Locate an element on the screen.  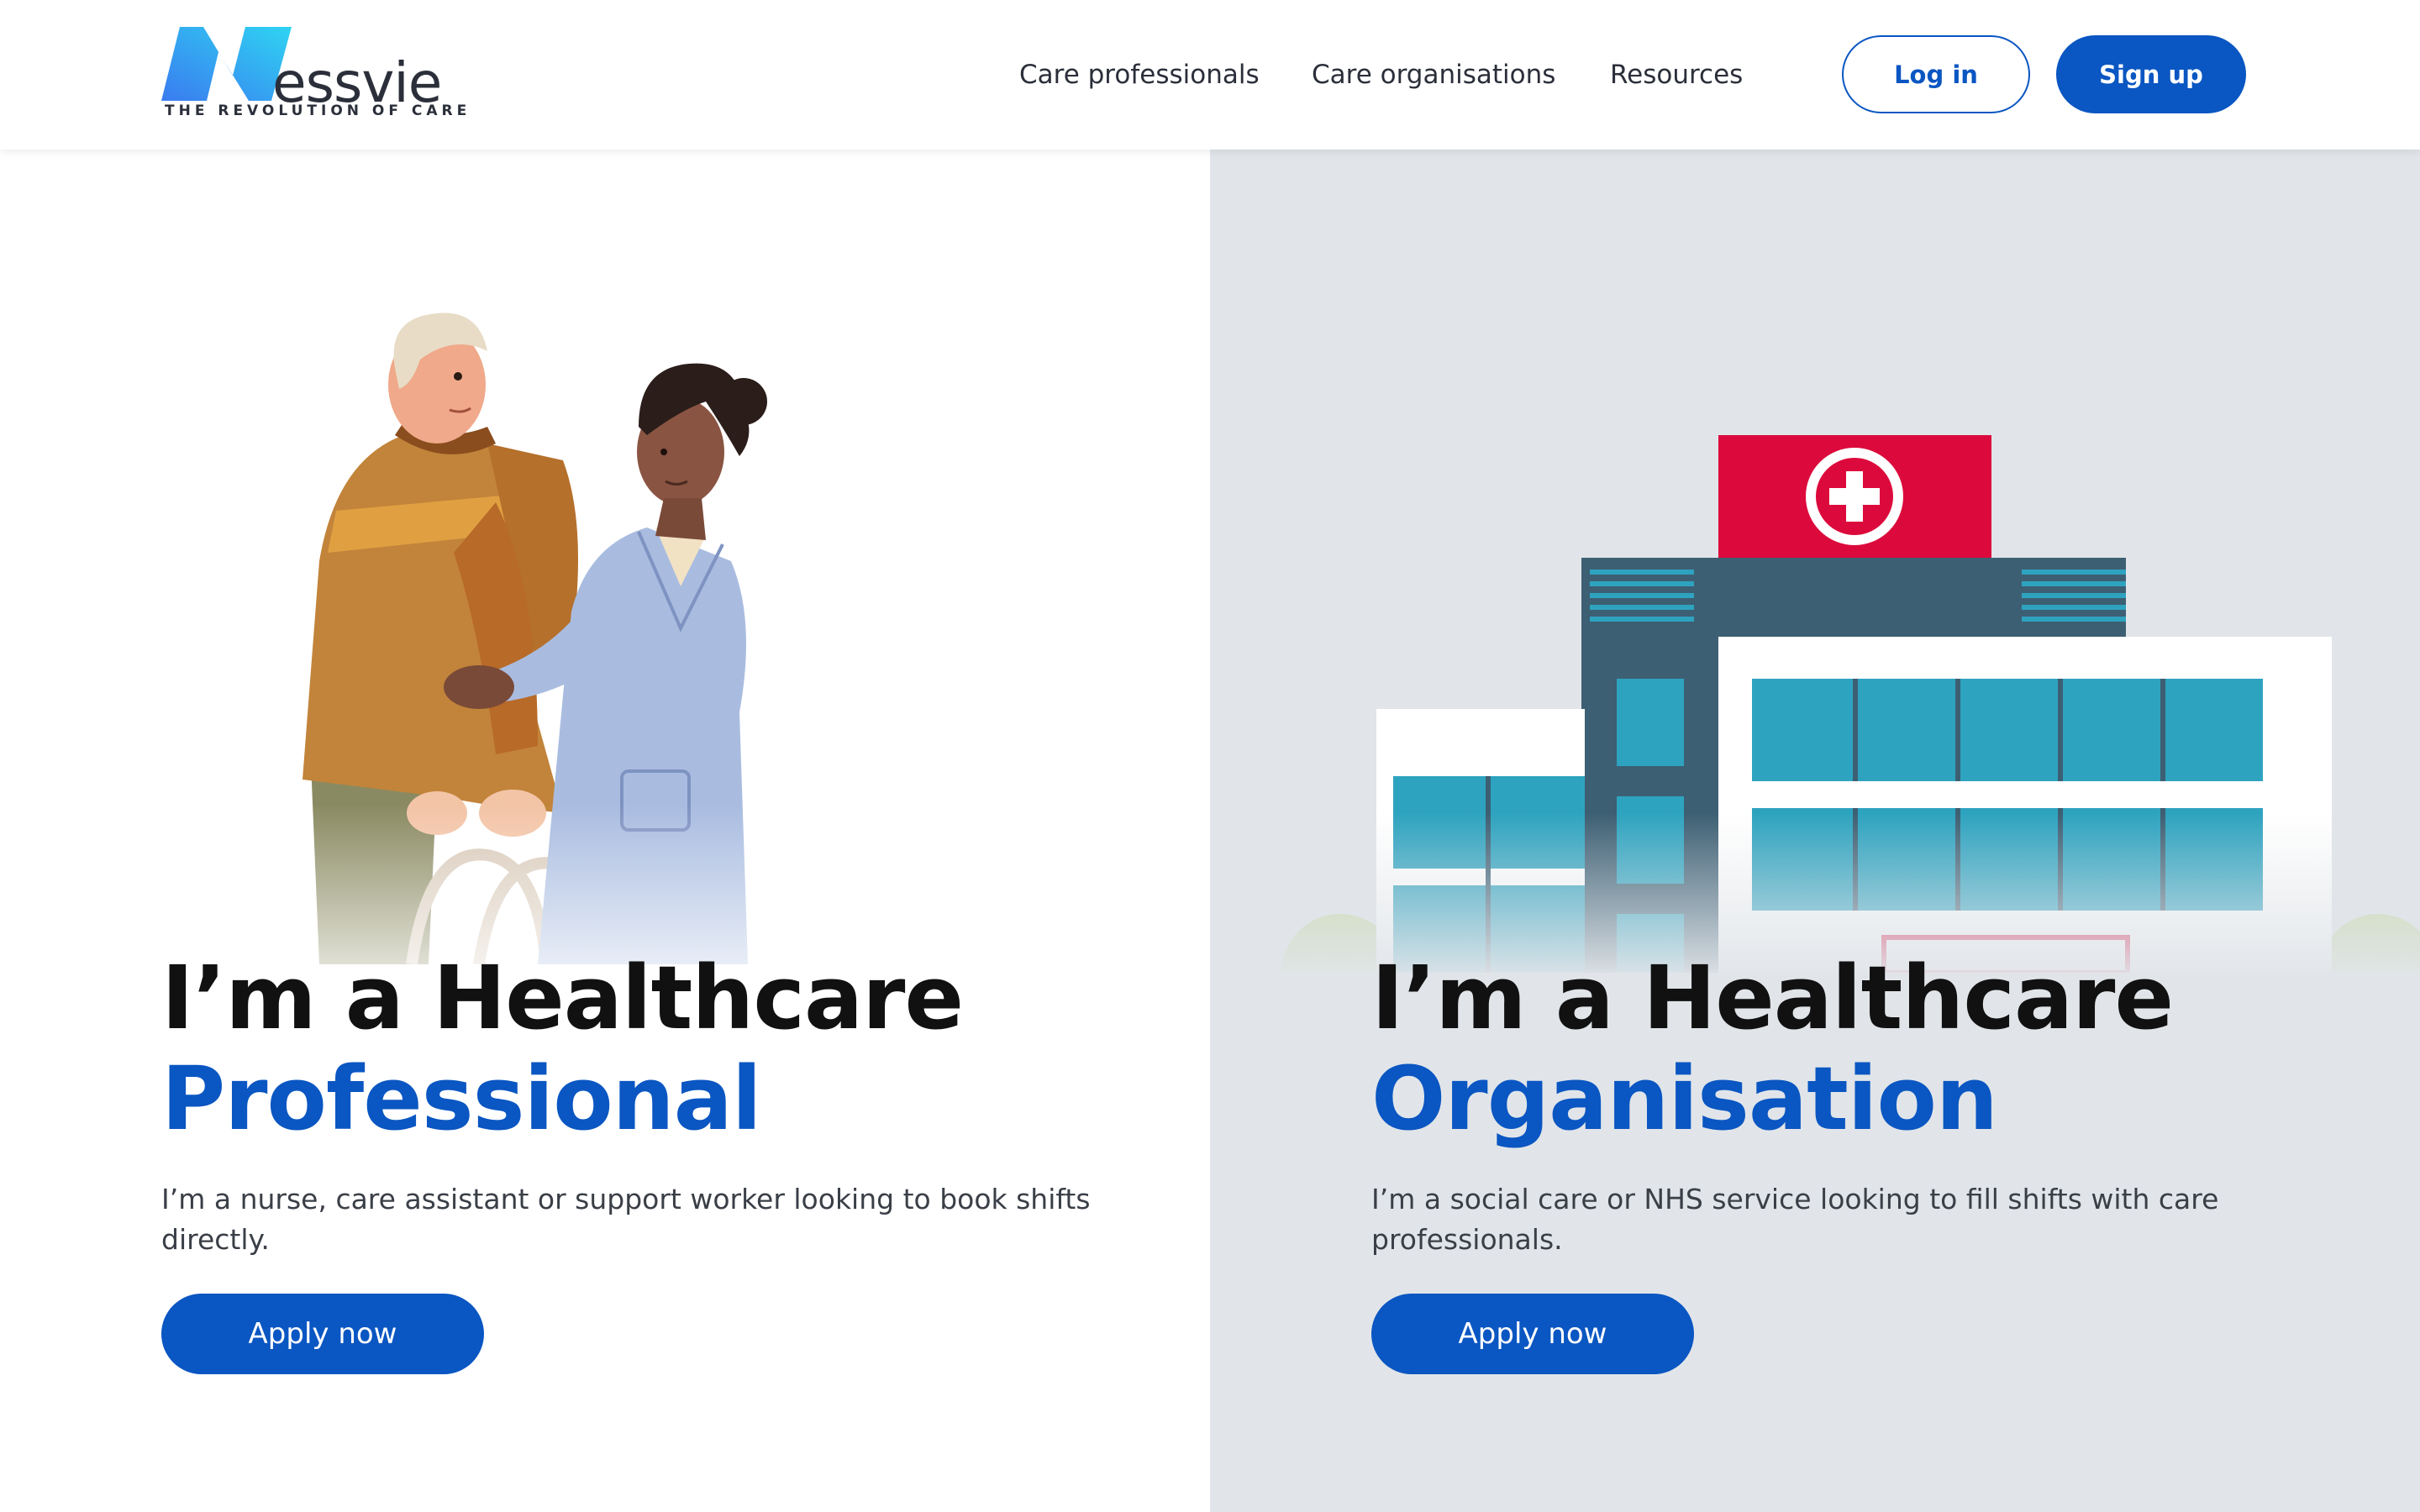
organisation-heading: I’m a Healthcare Organisation is located at coordinates (1772, 1048).